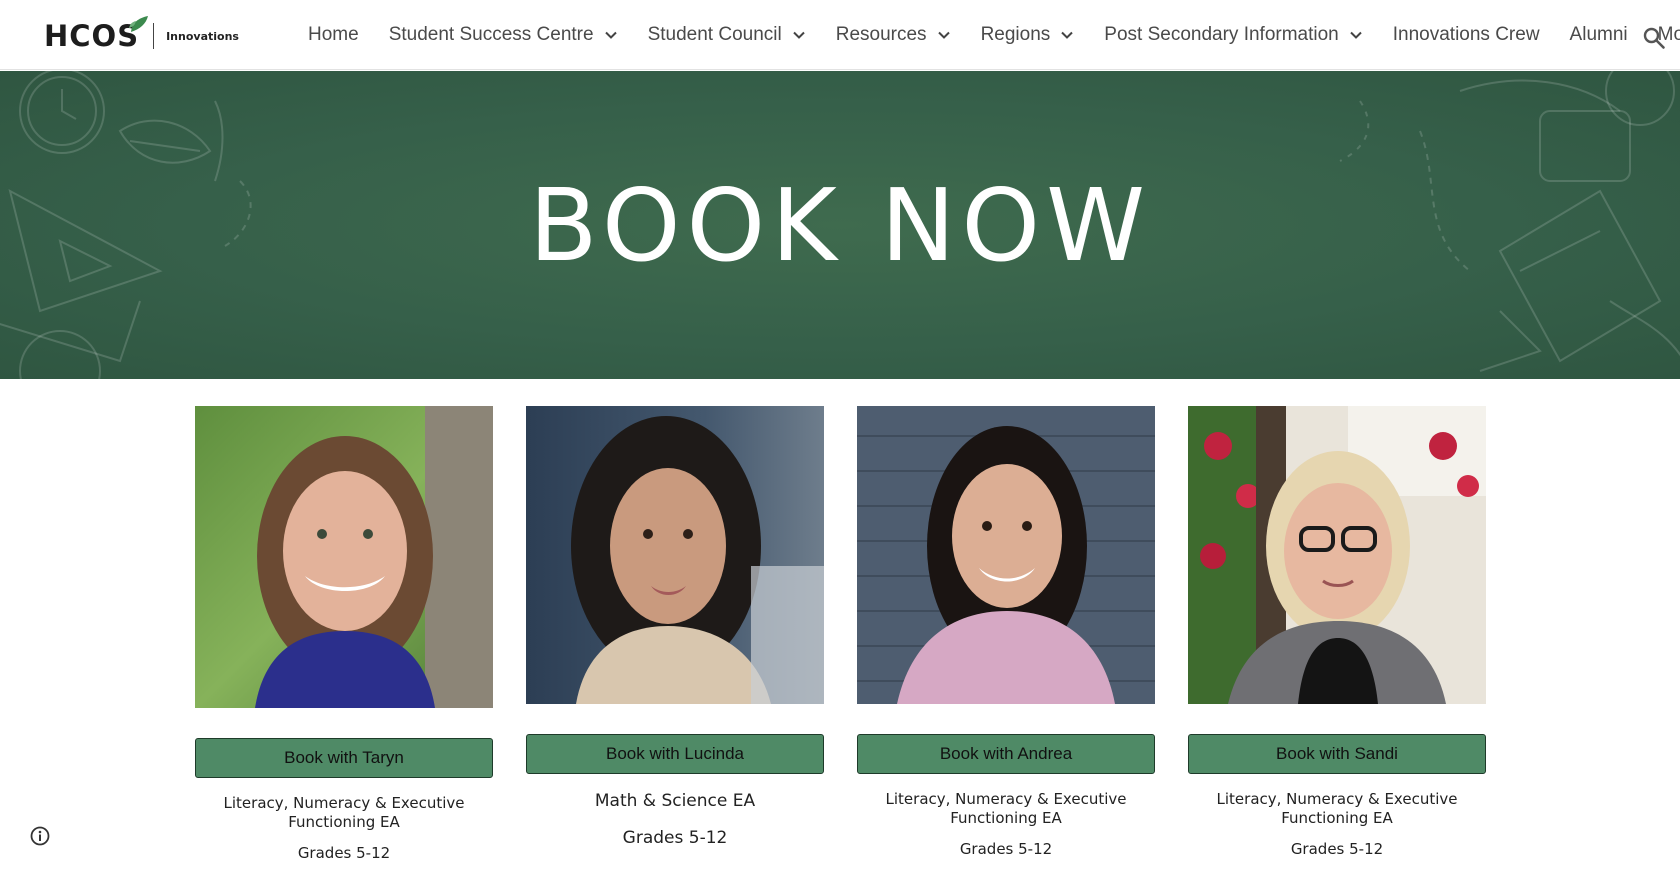 The width and height of the screenshot is (1680, 869). What do you see at coordinates (40, 836) in the screenshot?
I see `info-icon` at bounding box center [40, 836].